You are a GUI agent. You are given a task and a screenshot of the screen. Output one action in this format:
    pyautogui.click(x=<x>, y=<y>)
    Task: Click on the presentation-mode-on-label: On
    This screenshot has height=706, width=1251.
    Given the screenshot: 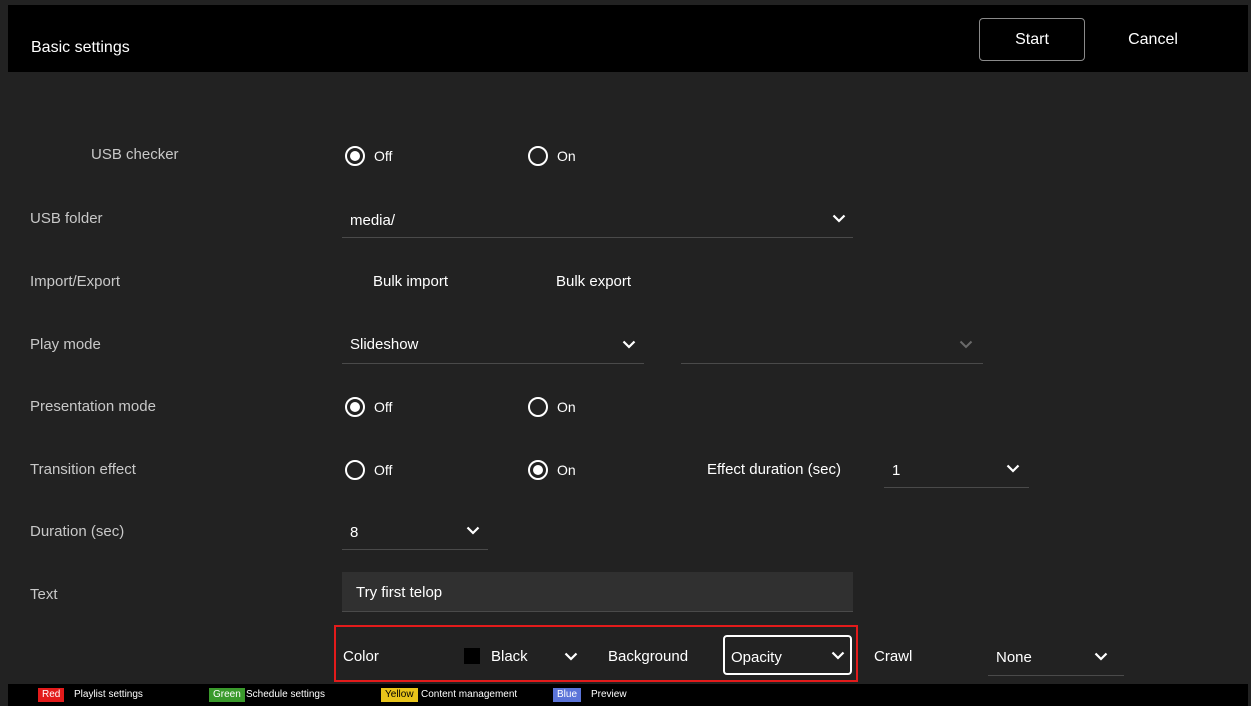 What is the action you would take?
    pyautogui.click(x=566, y=407)
    